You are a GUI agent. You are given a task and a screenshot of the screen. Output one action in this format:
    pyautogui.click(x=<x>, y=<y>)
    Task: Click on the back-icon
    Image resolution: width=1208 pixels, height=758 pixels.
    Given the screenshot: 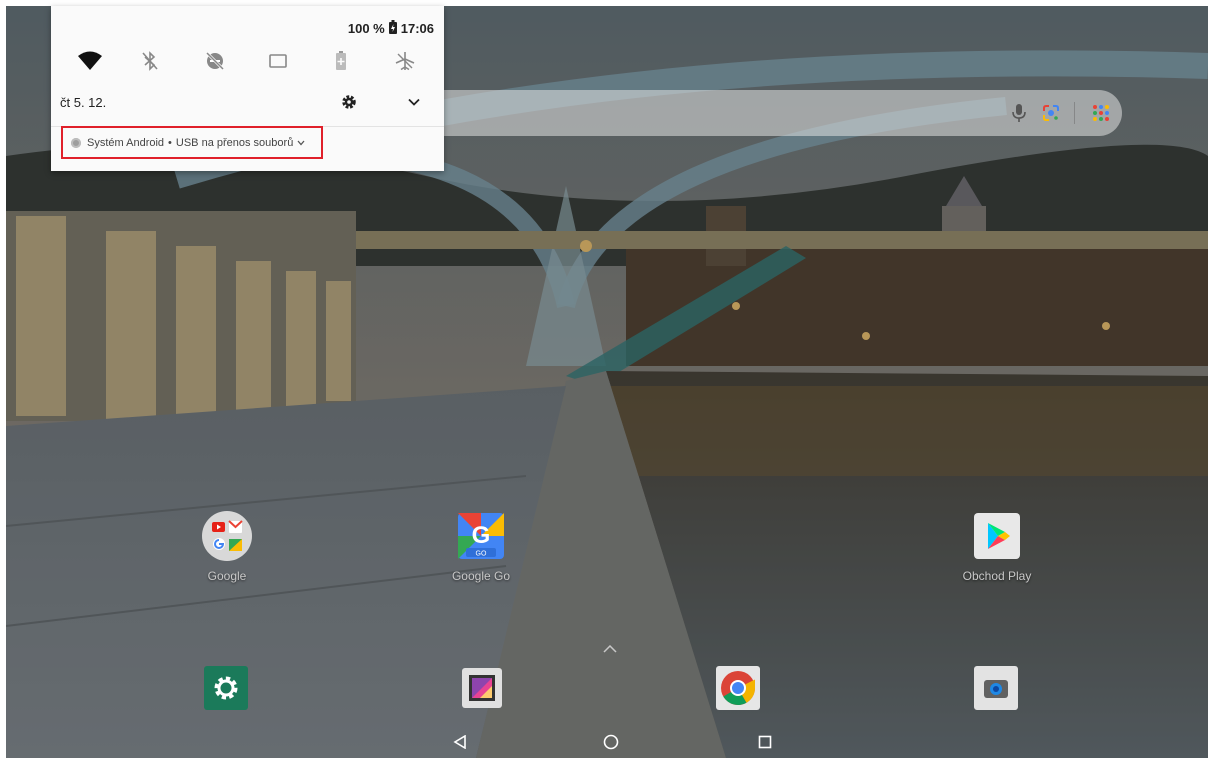 What is the action you would take?
    pyautogui.click(x=460, y=742)
    